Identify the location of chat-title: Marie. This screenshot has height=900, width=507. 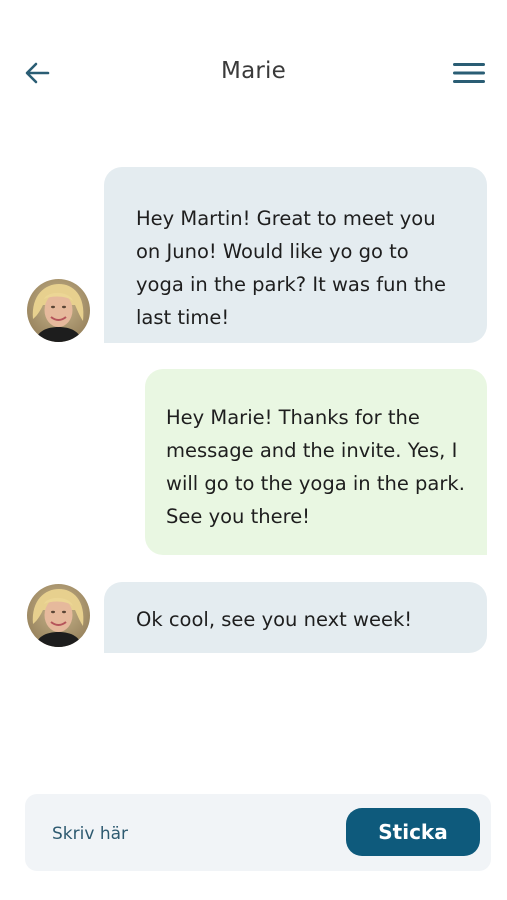
(253, 71).